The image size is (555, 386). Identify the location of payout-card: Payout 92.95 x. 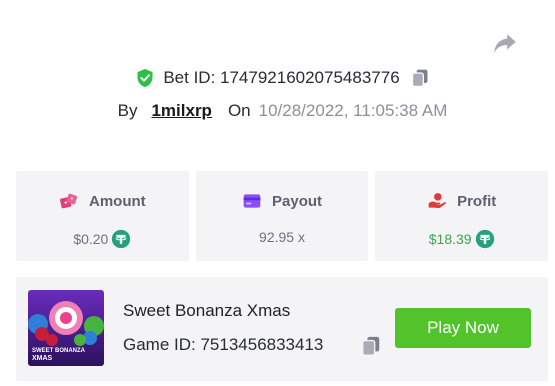
(282, 216).